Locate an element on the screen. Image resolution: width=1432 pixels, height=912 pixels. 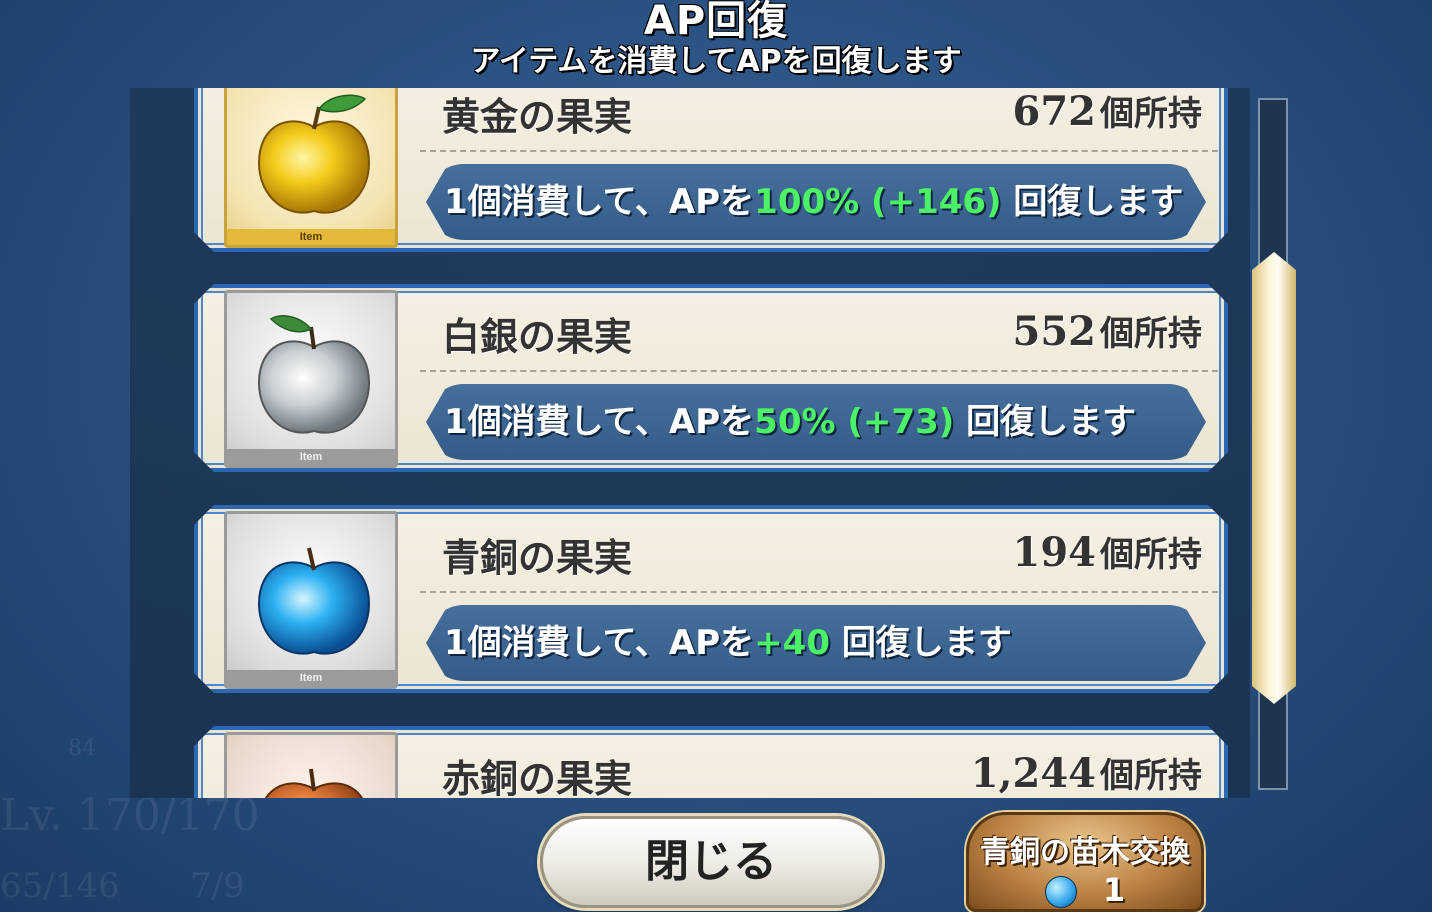
background-number: 84 is located at coordinates (82, 748).